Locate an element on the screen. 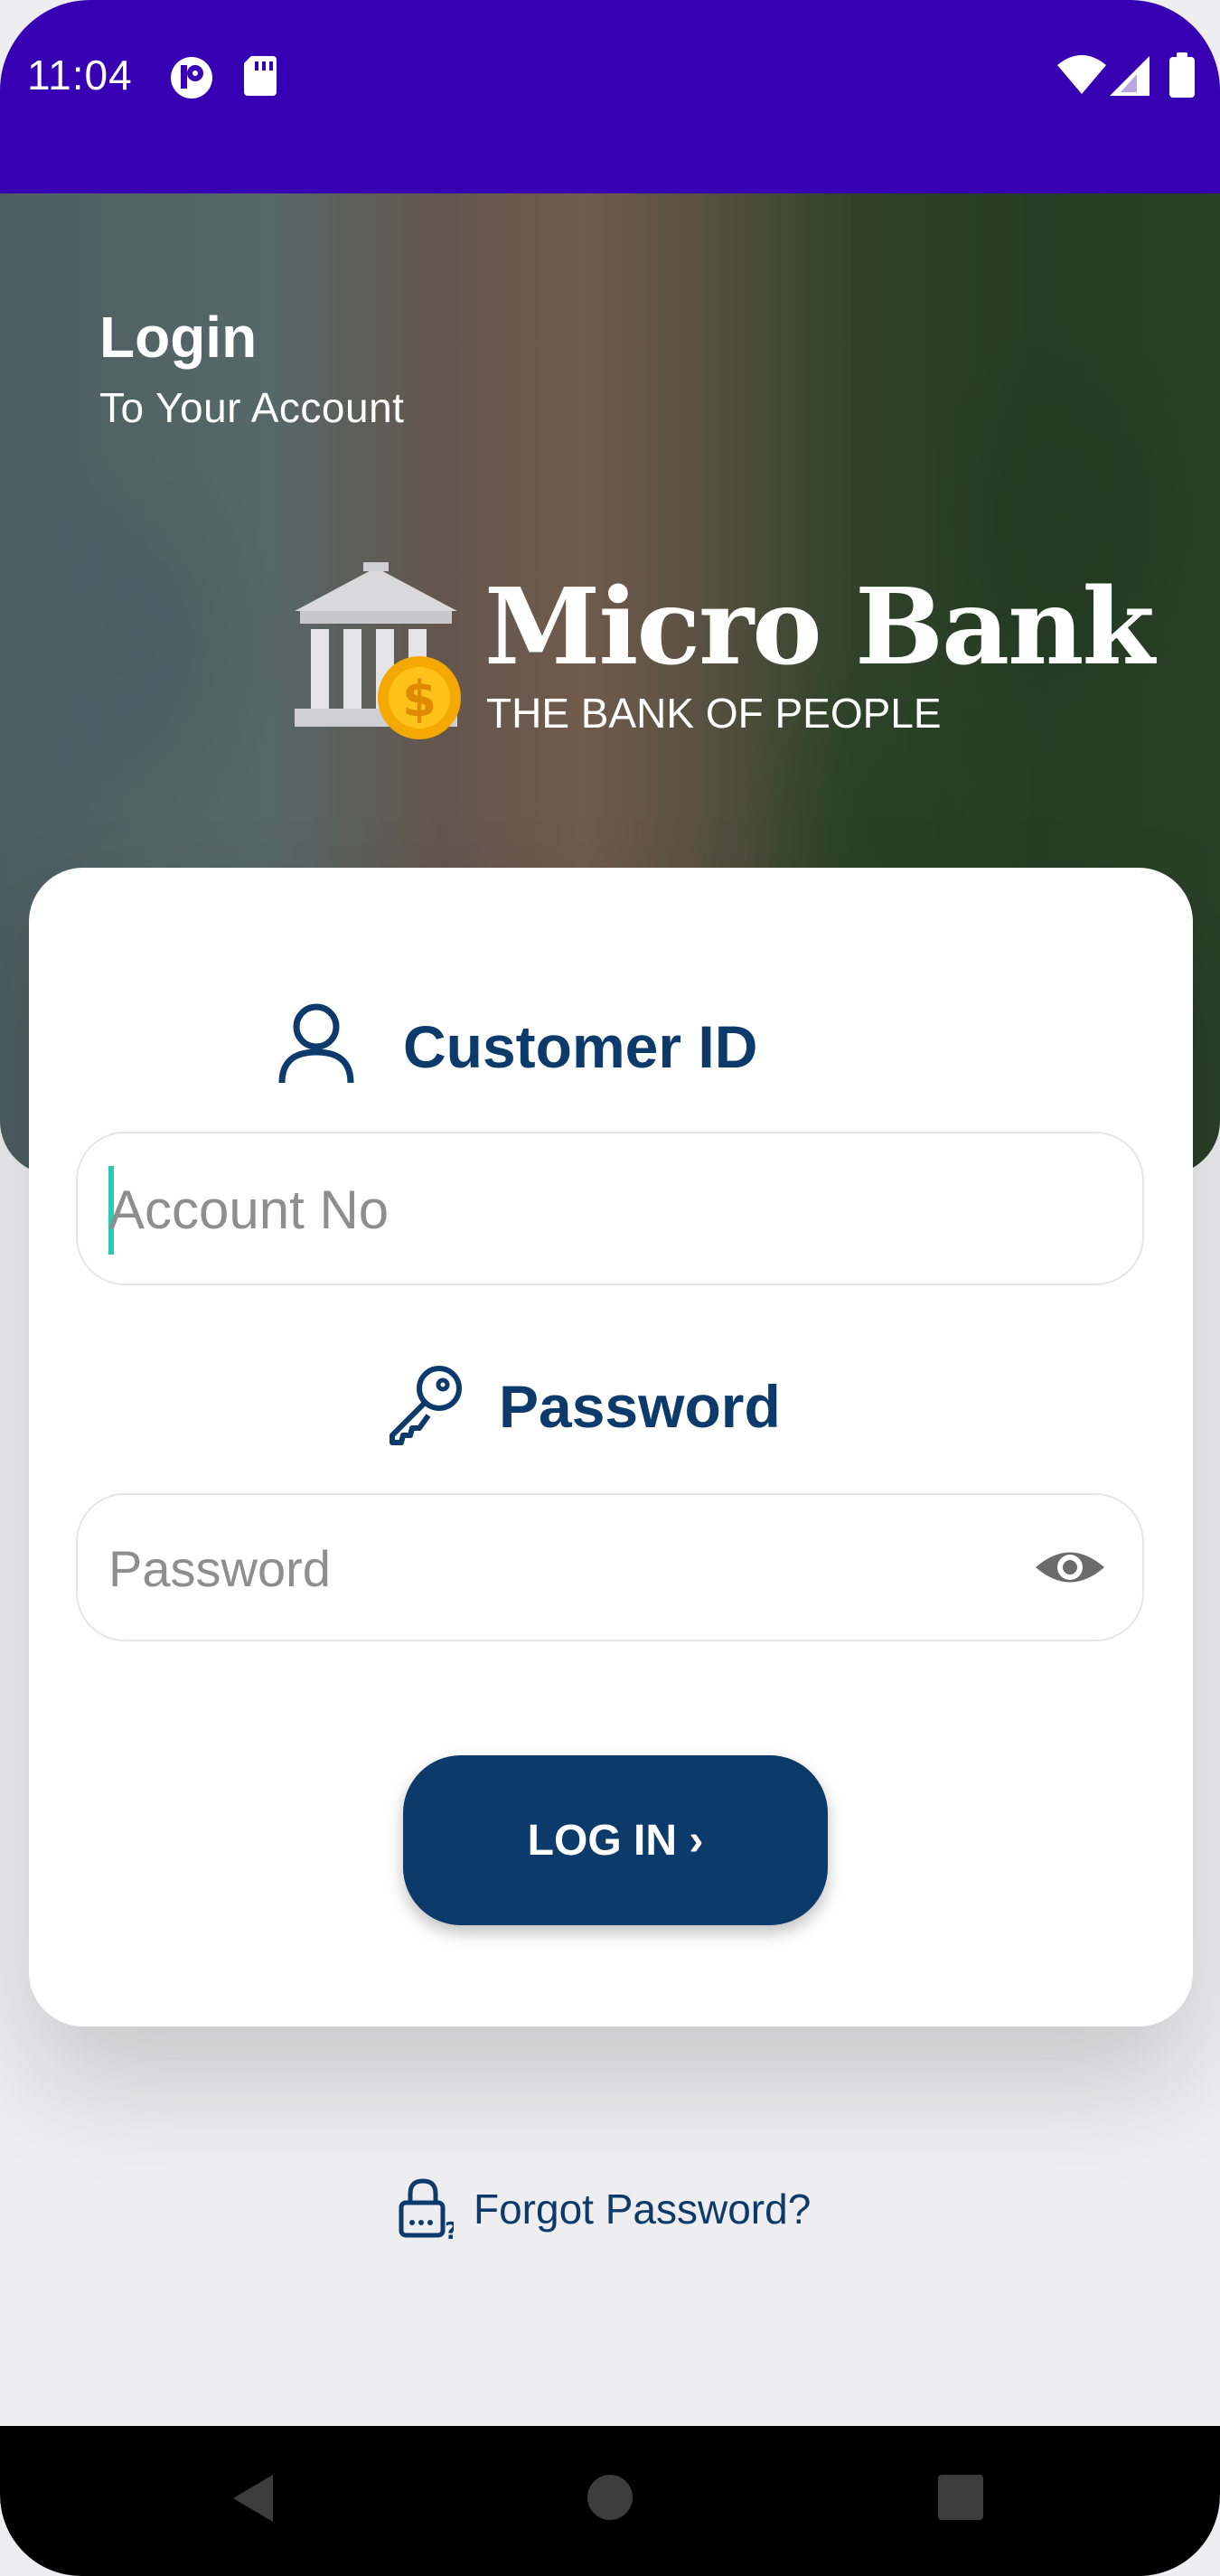  wifi-icon is located at coordinates (1081, 76).